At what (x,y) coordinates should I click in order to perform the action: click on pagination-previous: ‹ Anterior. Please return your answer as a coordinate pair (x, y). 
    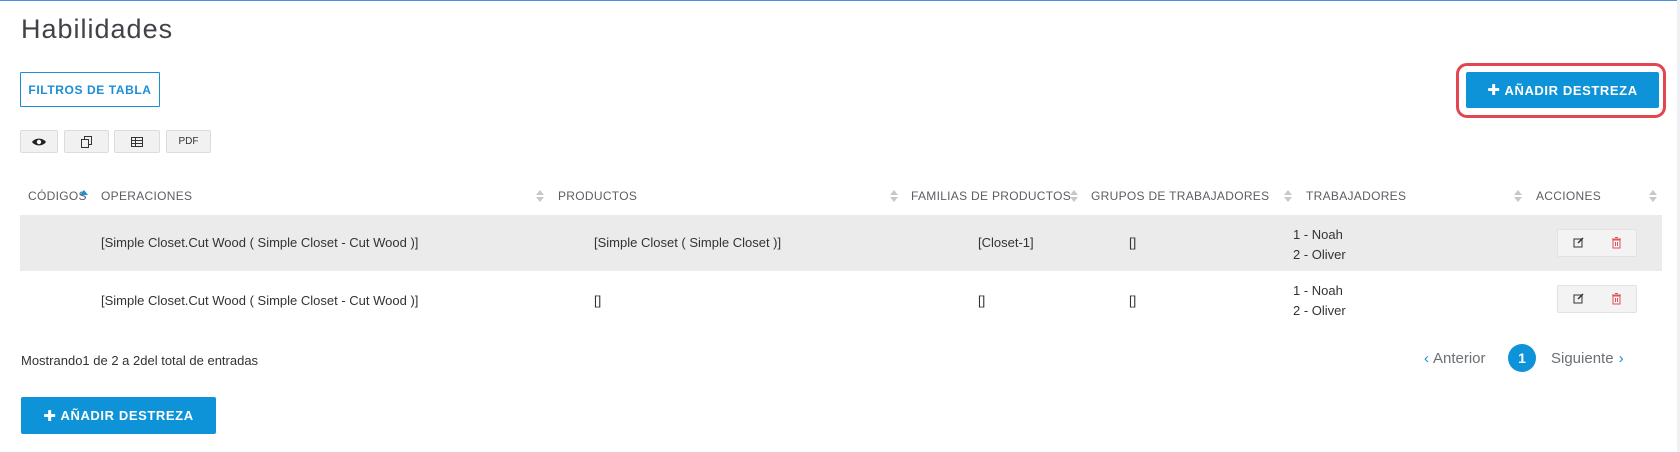
    Looking at the image, I should click on (1455, 358).